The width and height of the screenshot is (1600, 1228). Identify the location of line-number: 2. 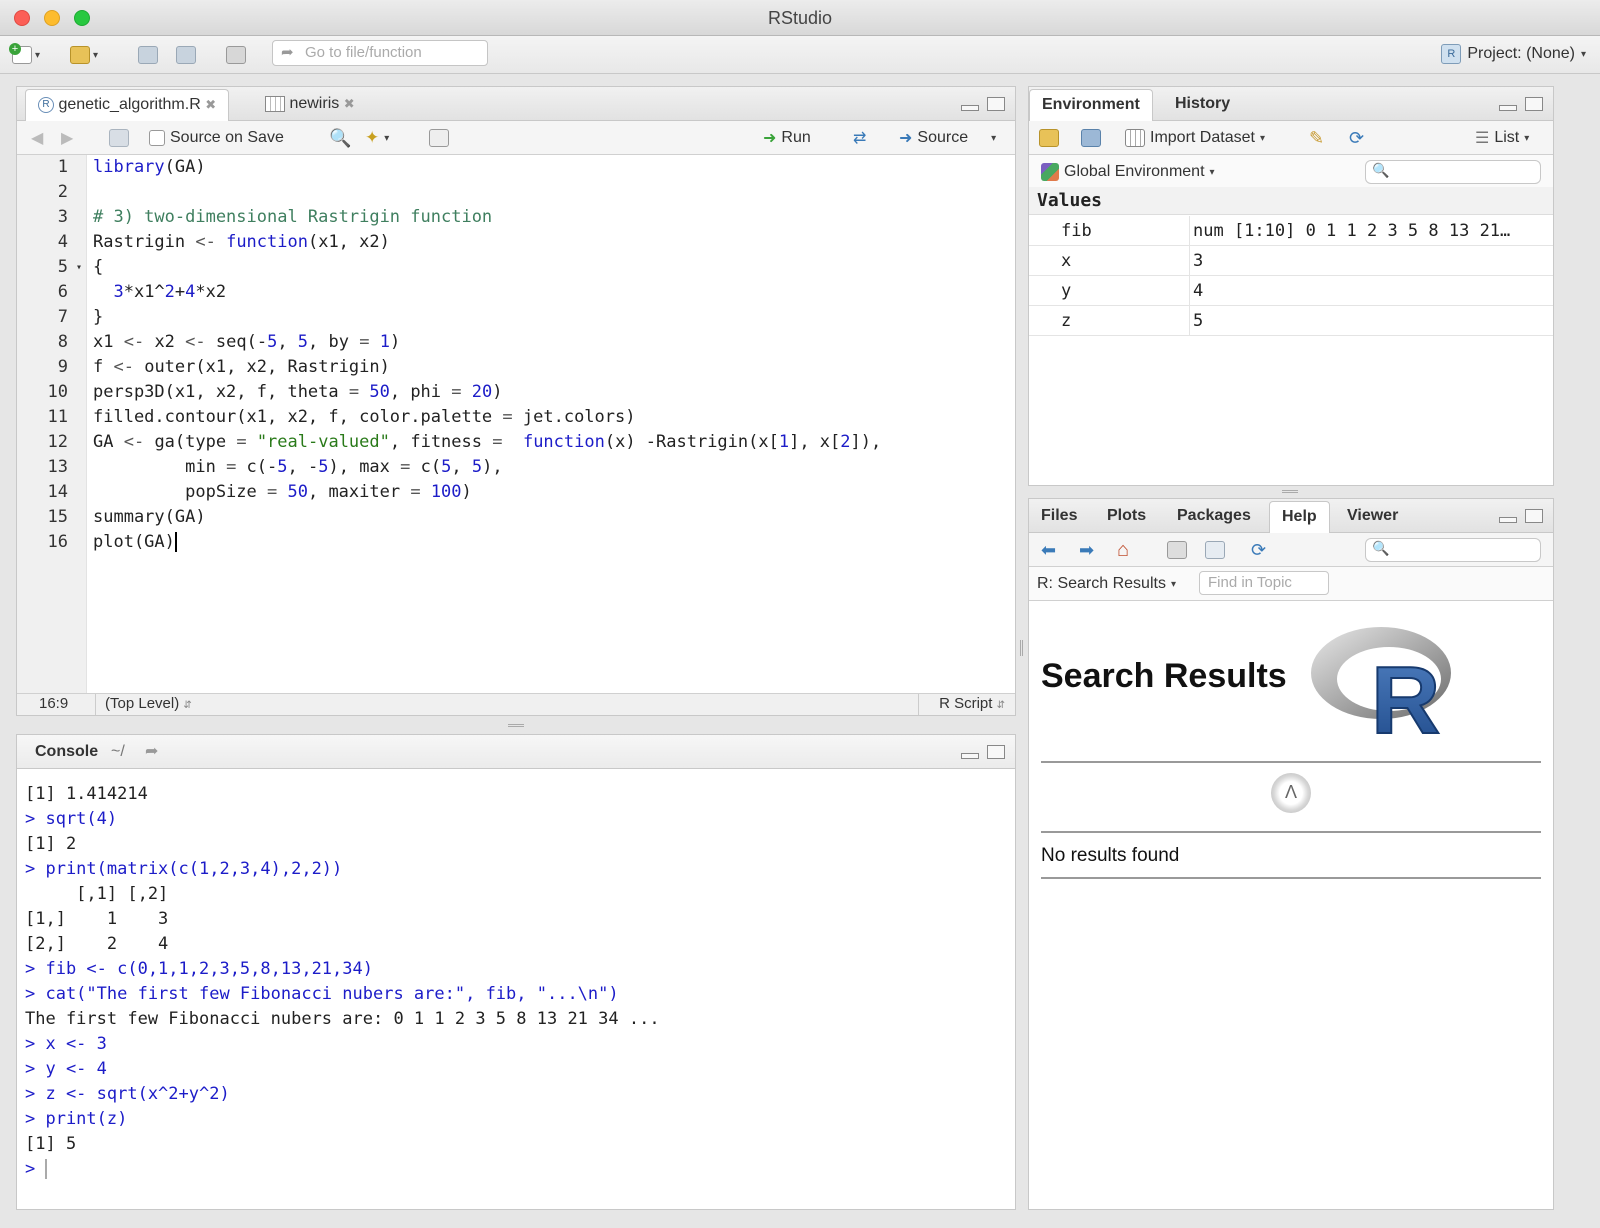
(62, 192).